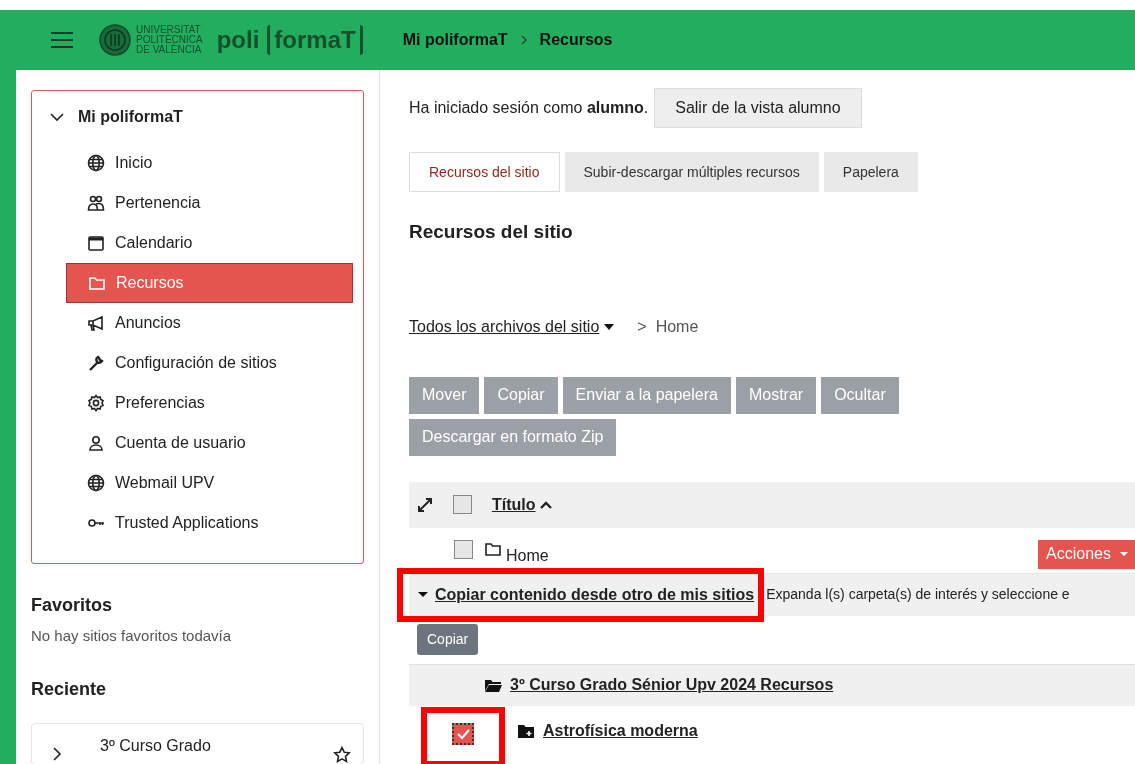  What do you see at coordinates (425, 504) in the screenshot?
I see `expand-icon` at bounding box center [425, 504].